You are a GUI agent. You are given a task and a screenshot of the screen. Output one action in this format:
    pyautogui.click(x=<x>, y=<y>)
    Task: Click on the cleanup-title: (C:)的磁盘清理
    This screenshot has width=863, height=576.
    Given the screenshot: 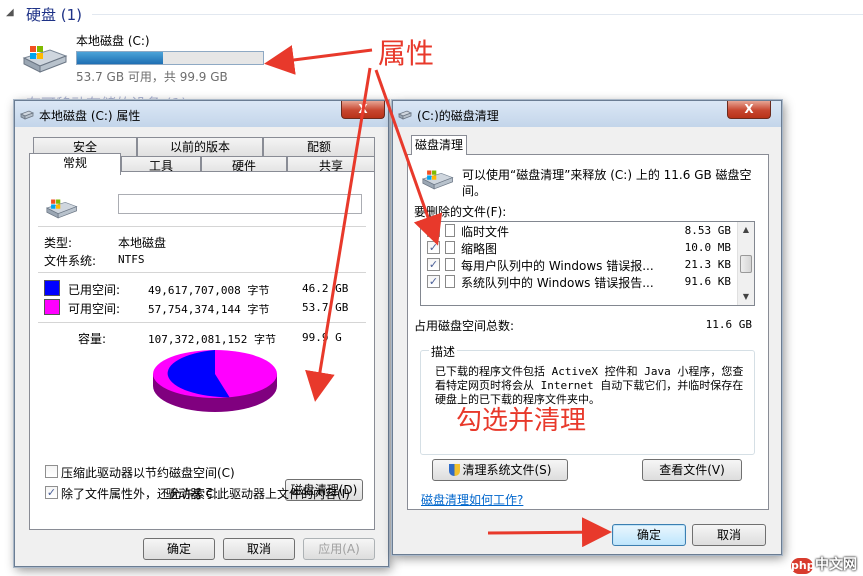 What is the action you would take?
    pyautogui.click(x=458, y=116)
    